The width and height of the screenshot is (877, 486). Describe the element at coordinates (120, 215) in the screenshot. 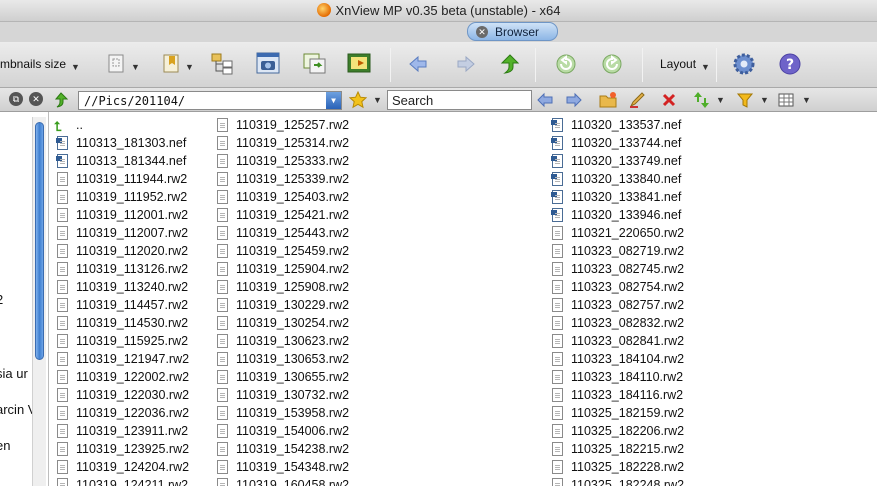

I see `file-item: 110319_112001.rw2` at that location.